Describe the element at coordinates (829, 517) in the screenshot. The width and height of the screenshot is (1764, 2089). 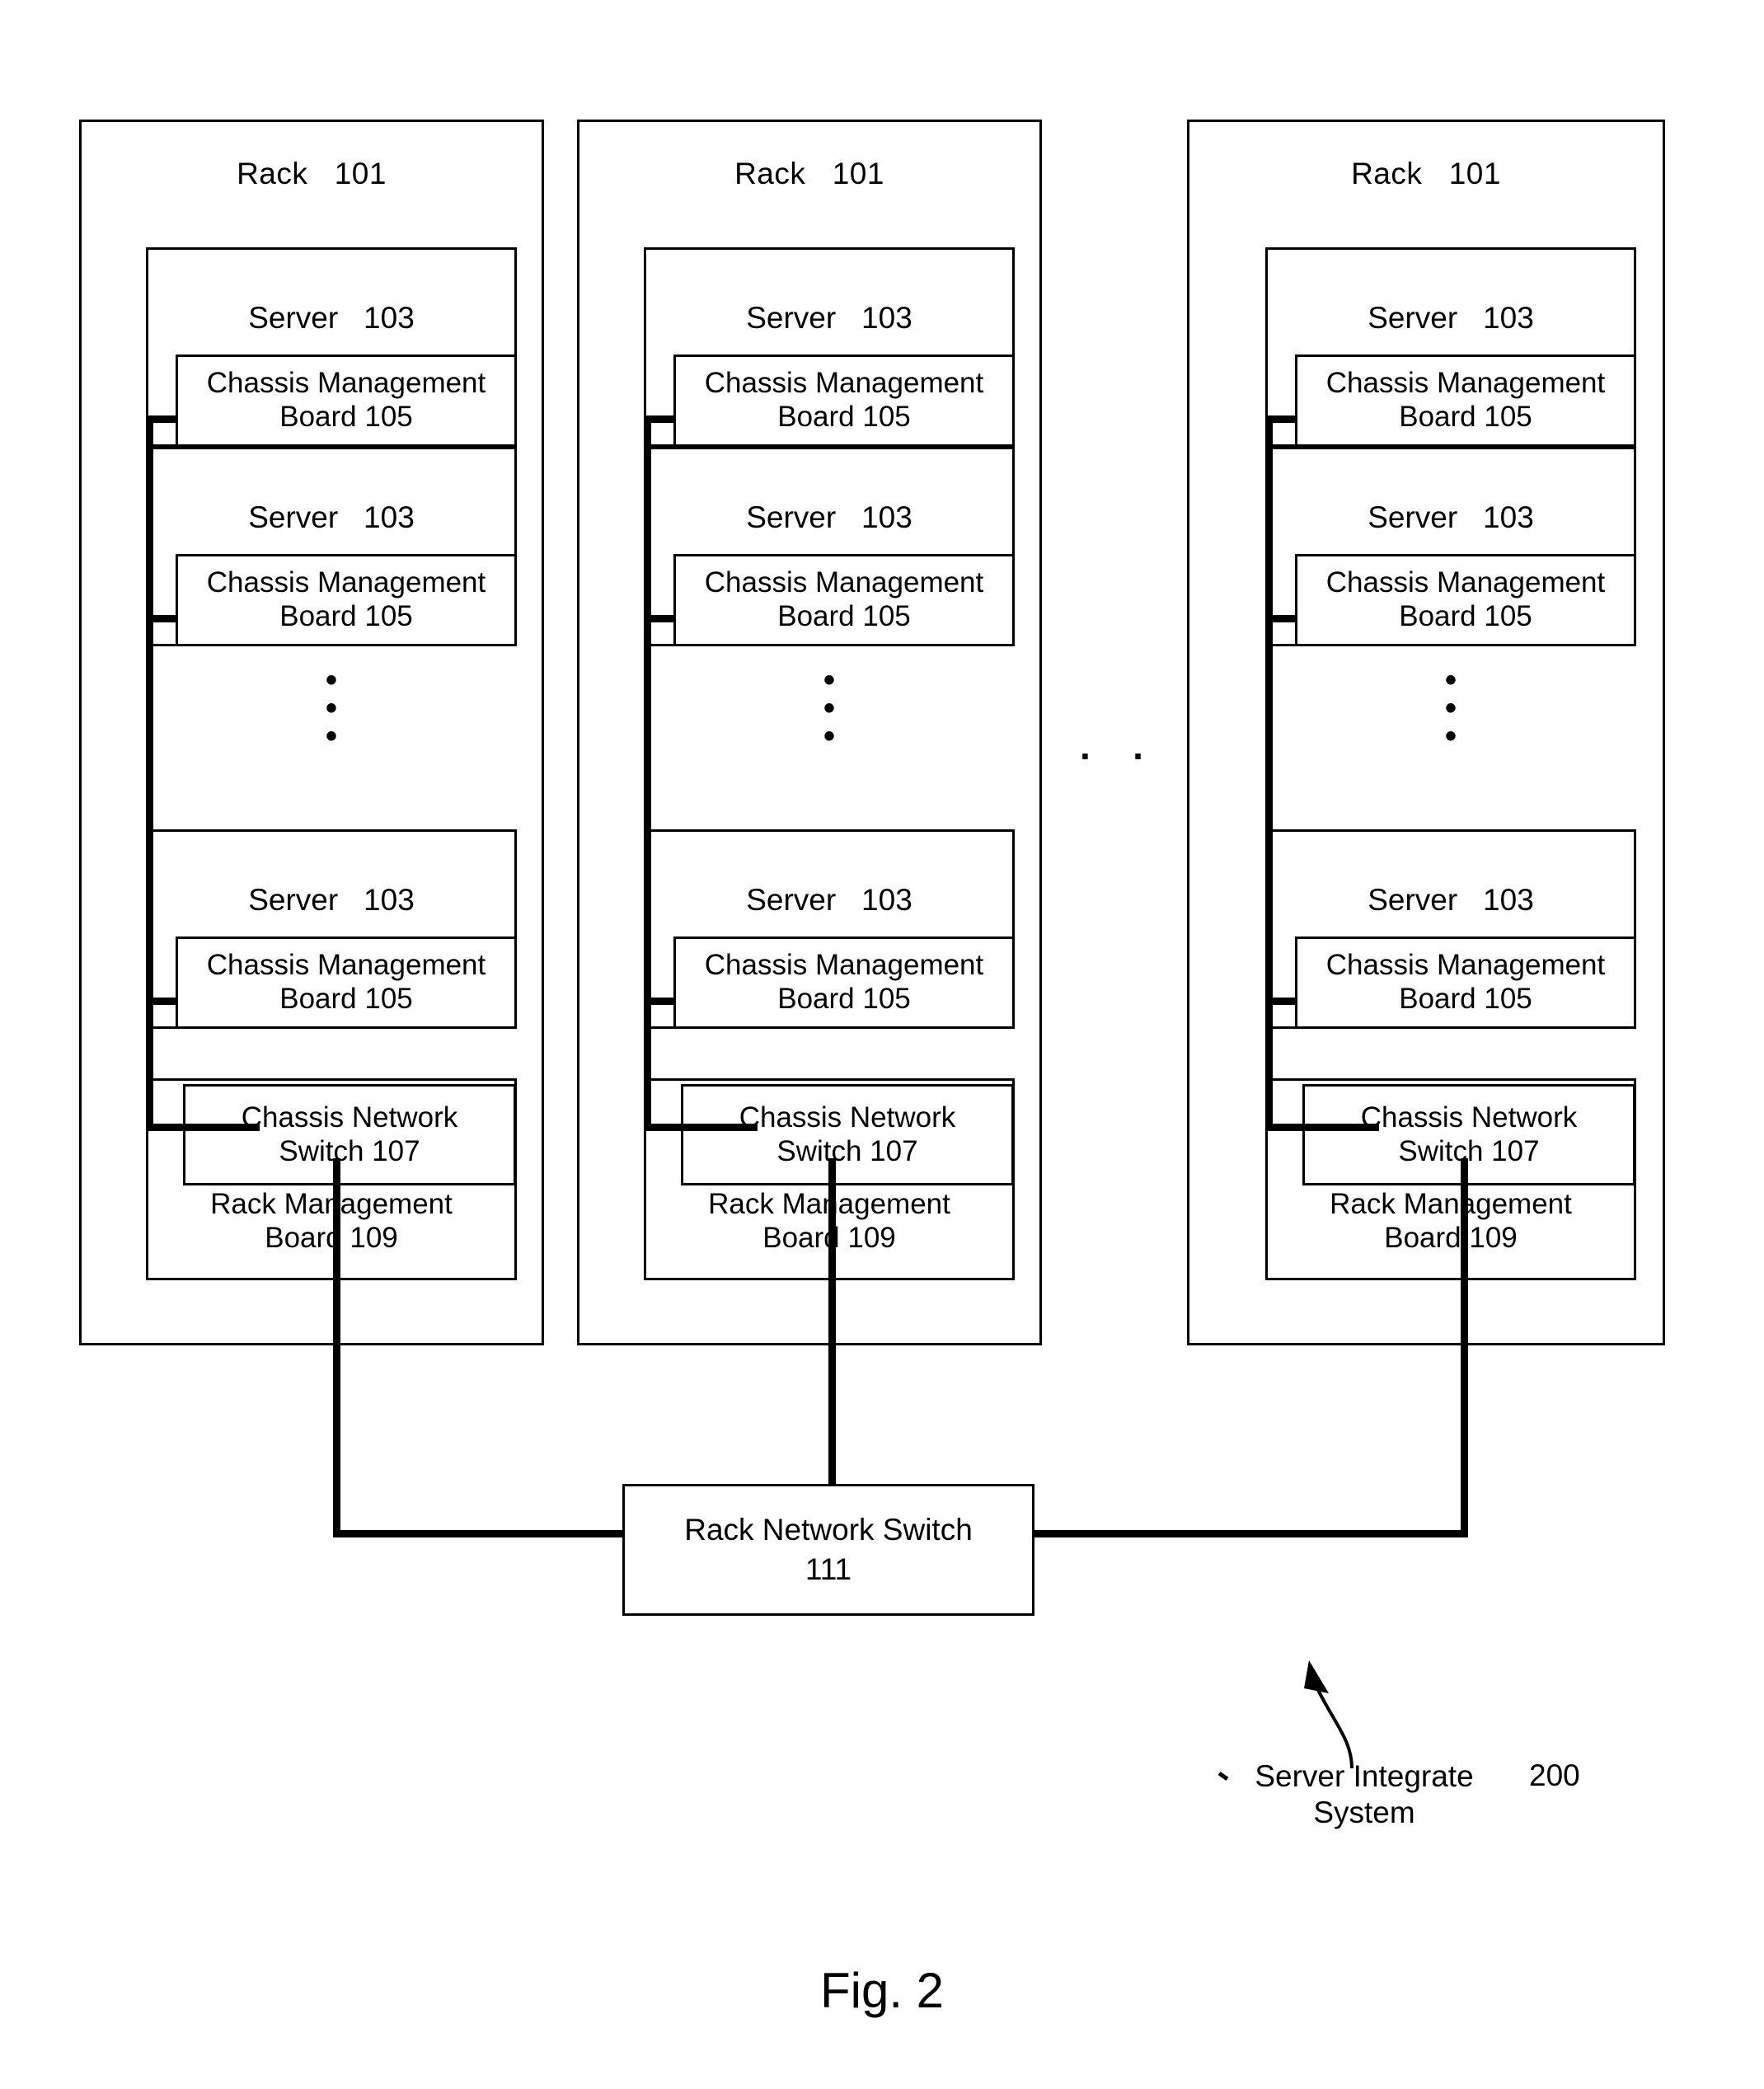
I see `rack-2-server-2-title: Server 103` at that location.